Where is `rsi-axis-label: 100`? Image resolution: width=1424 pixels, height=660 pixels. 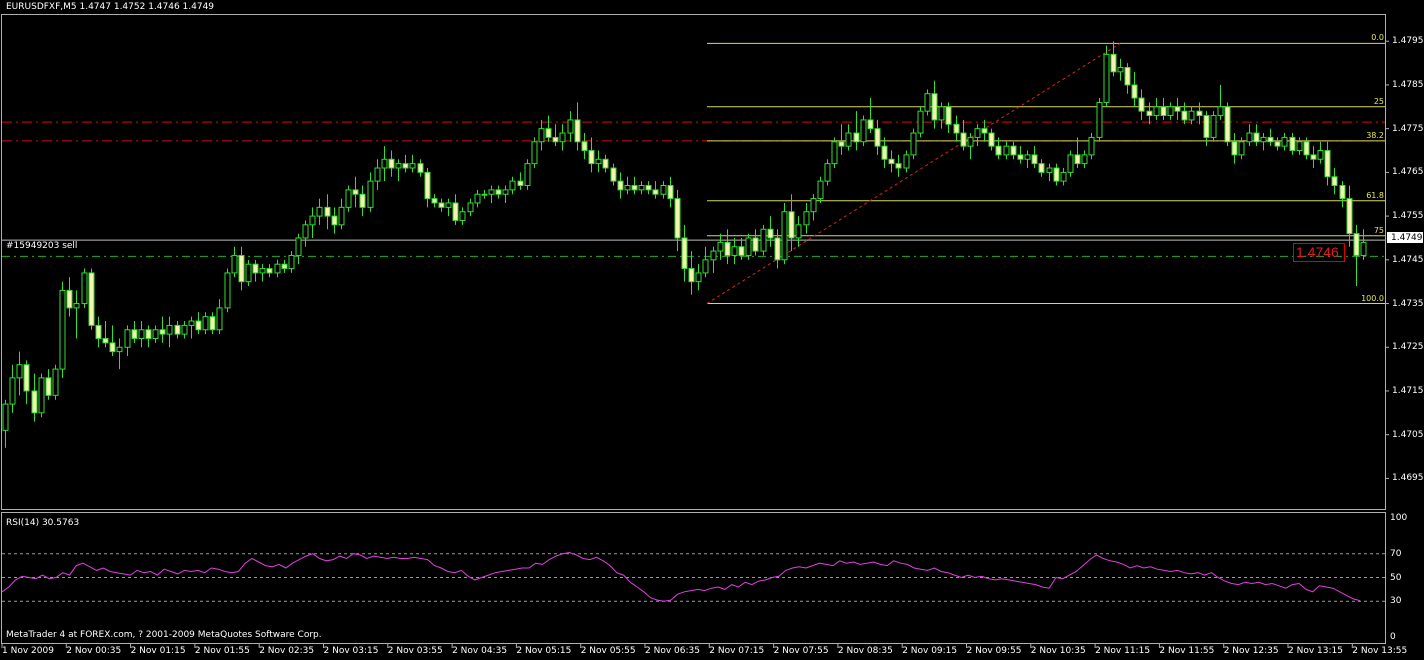 rsi-axis-label: 100 is located at coordinates (1399, 518).